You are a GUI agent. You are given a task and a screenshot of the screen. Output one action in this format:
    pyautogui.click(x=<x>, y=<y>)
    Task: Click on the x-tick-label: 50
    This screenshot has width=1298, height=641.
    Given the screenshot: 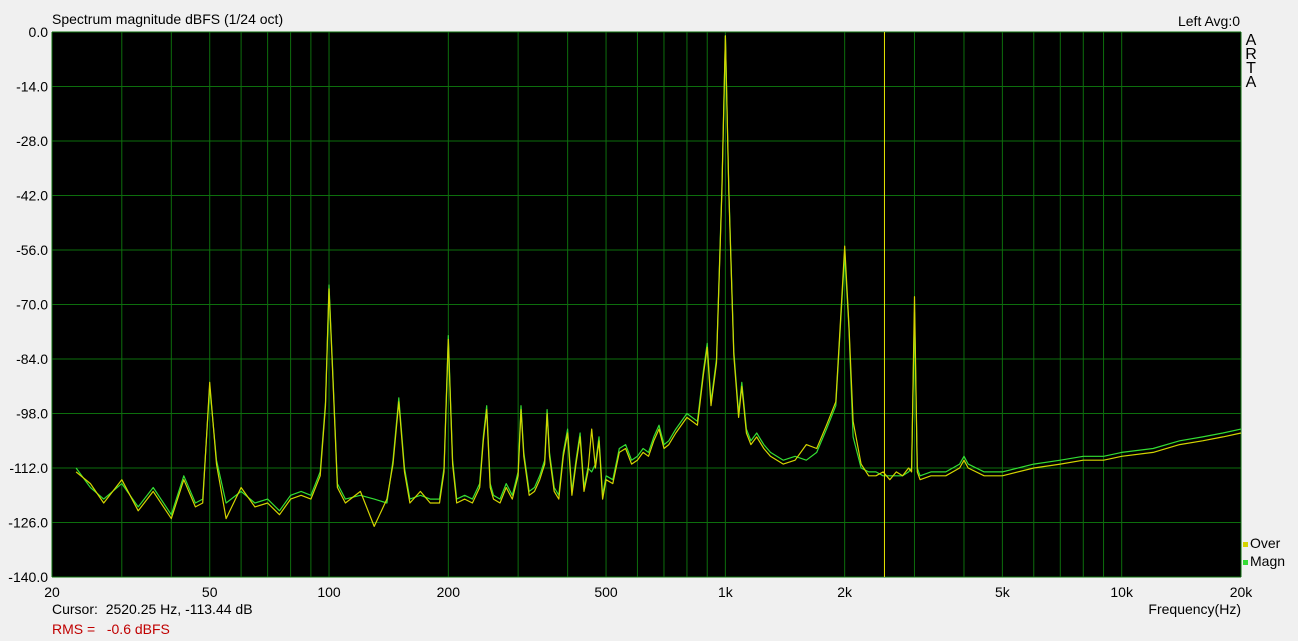 What is the action you would take?
    pyautogui.click(x=210, y=592)
    